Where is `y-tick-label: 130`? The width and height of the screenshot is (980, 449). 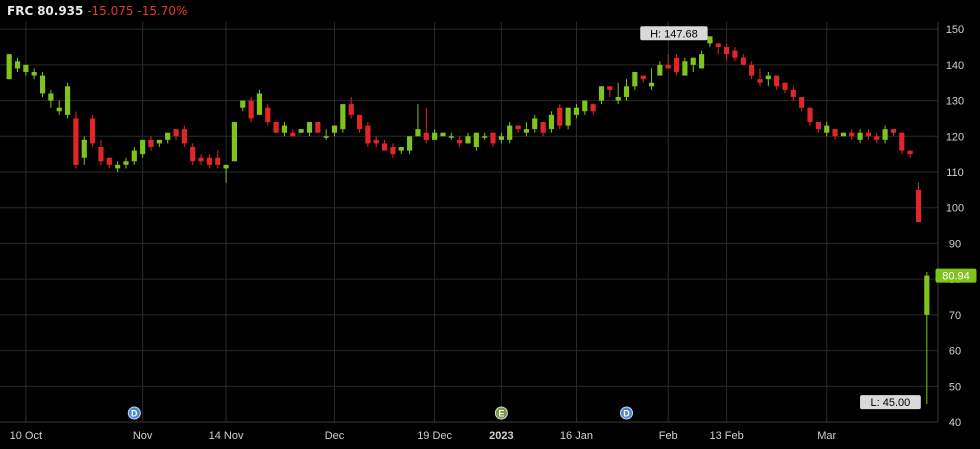 y-tick-label: 130 is located at coordinates (955, 102).